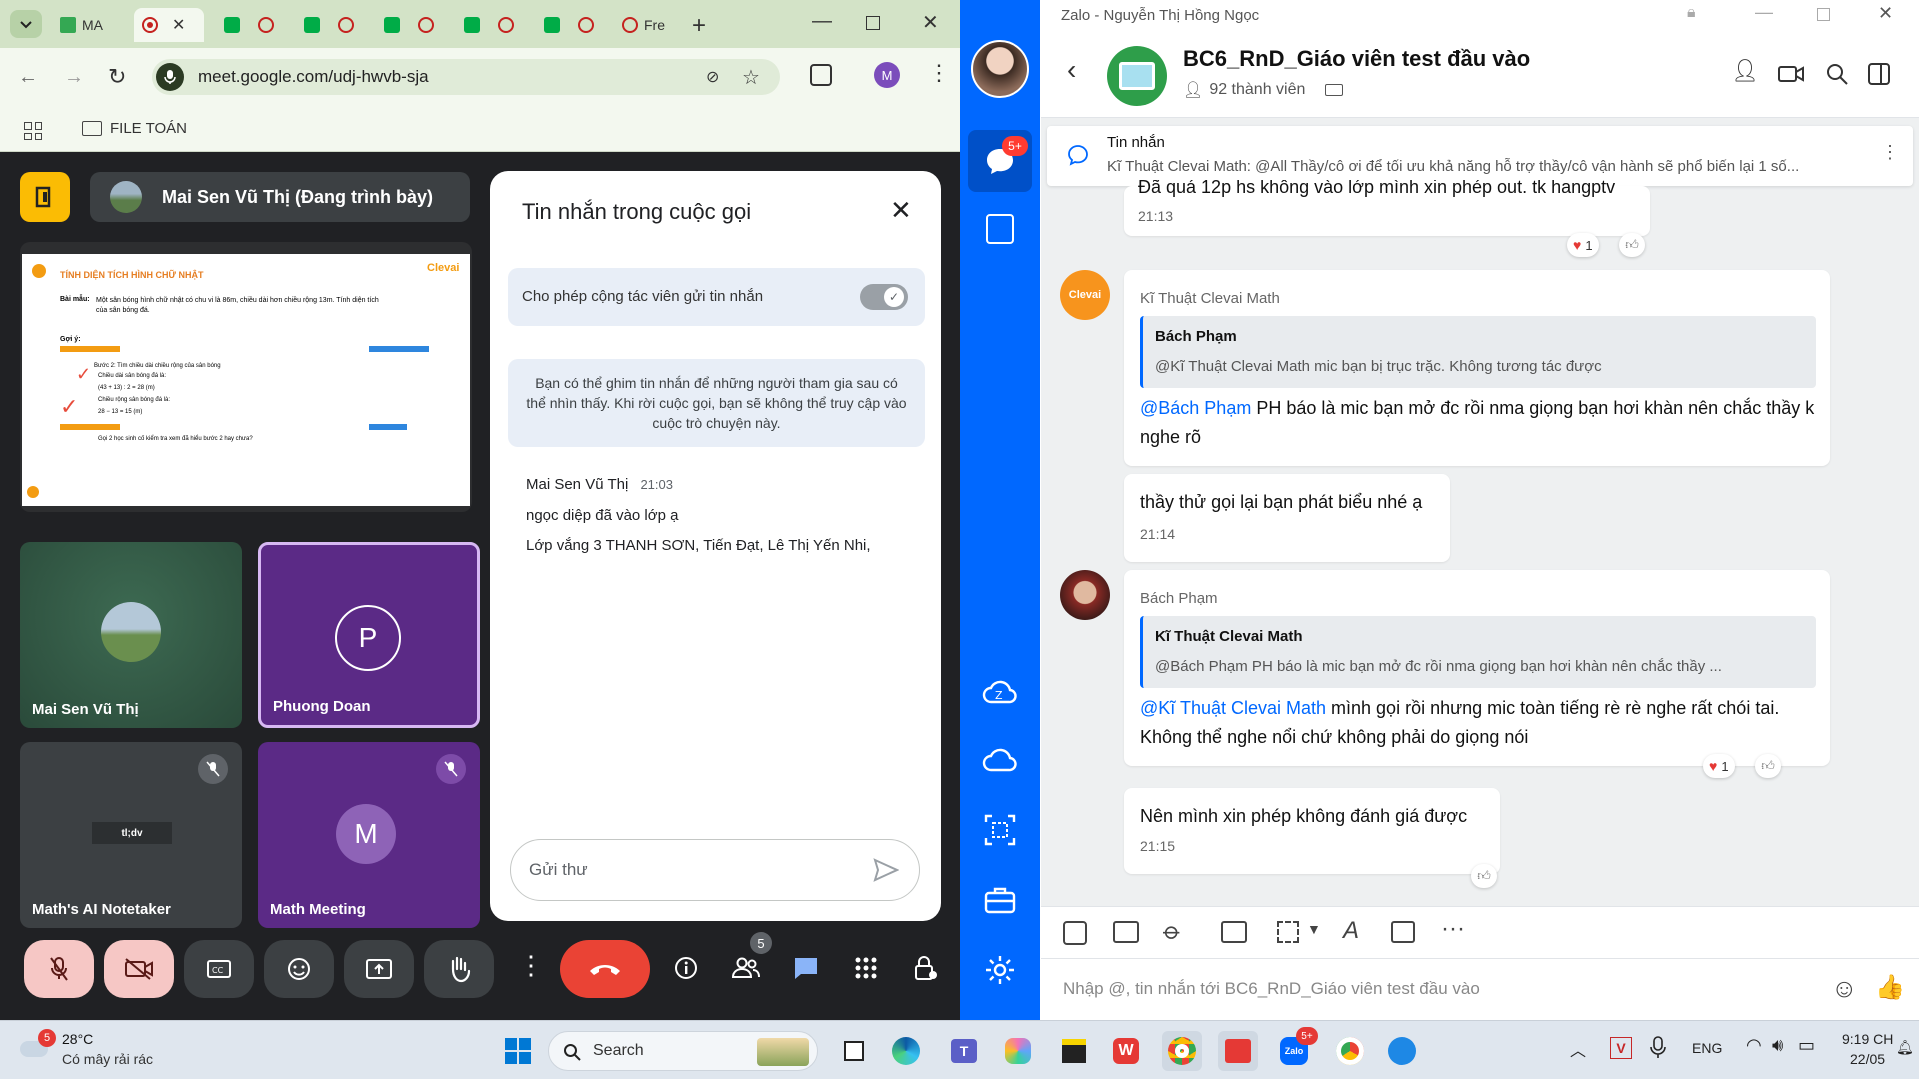 The width and height of the screenshot is (1919, 1079). I want to click on weather-widget: 5, so click(38, 1046).